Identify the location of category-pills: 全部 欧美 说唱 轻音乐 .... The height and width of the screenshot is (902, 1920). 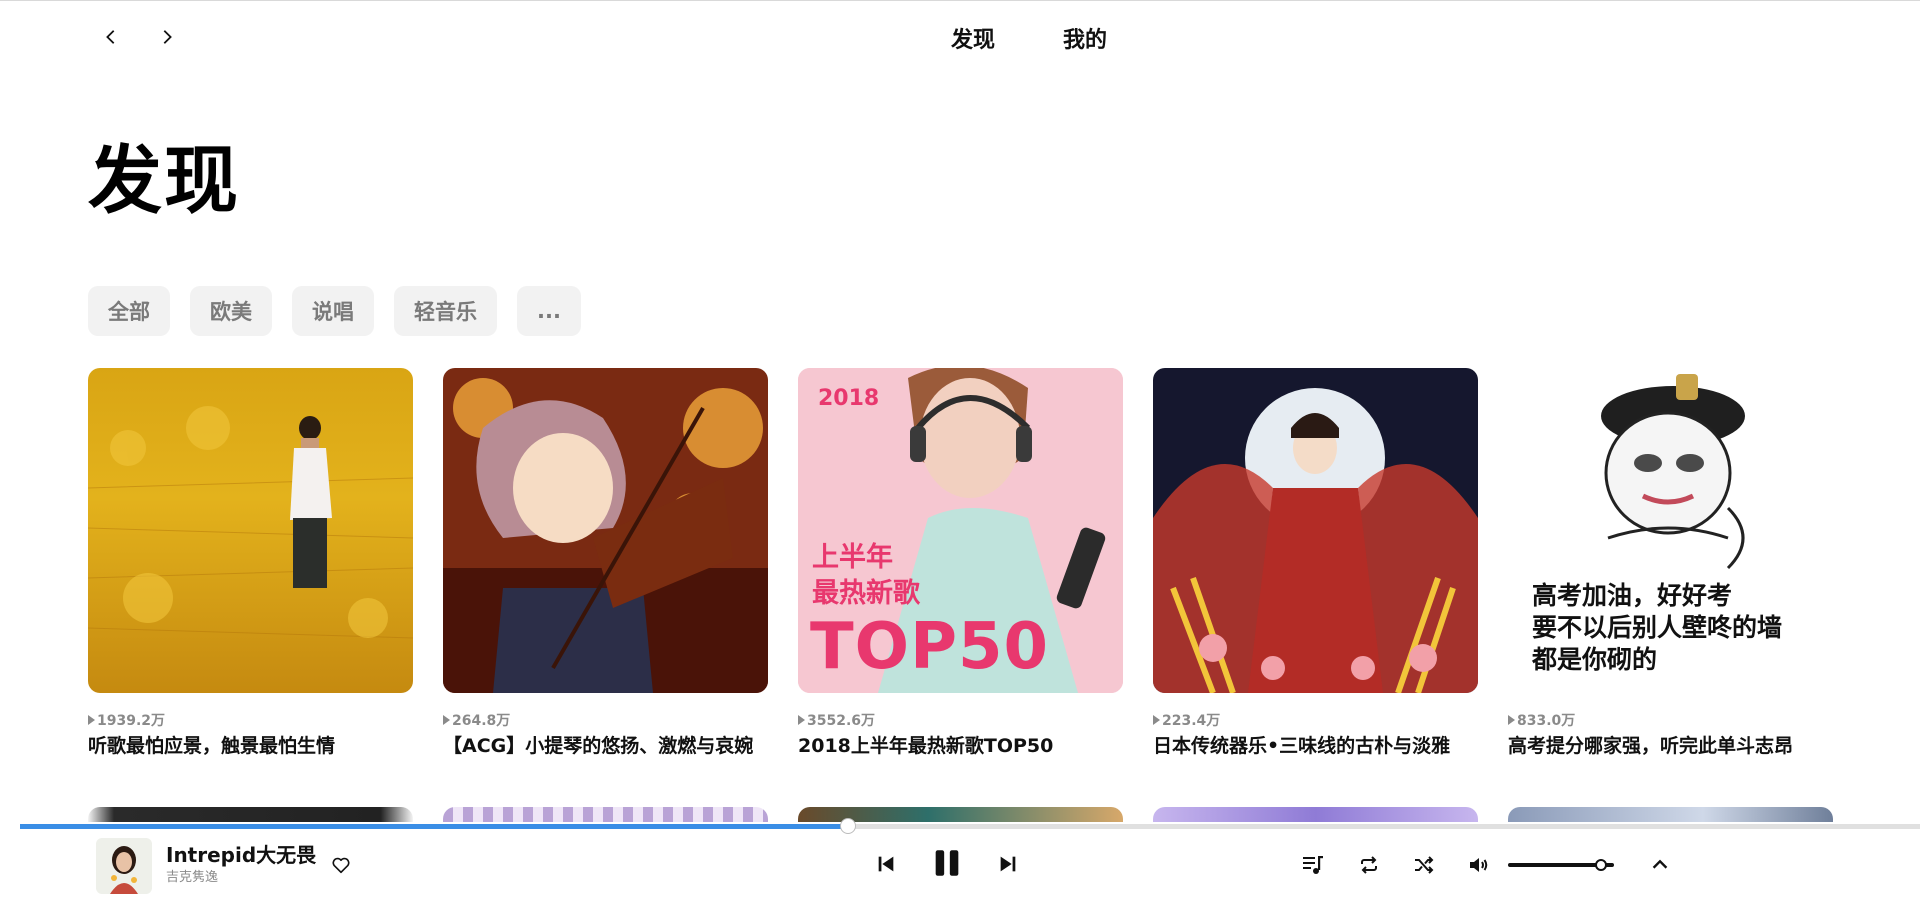
(334, 311).